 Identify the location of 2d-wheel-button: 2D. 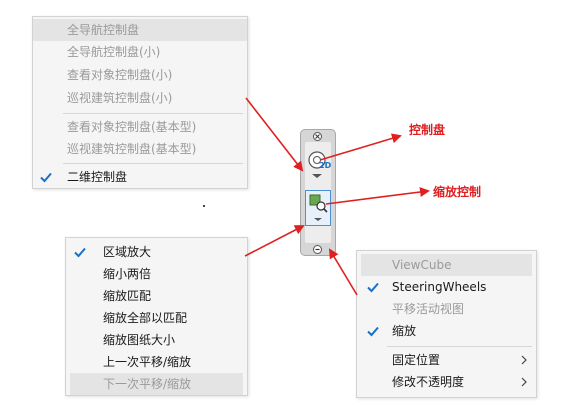
(319, 164).